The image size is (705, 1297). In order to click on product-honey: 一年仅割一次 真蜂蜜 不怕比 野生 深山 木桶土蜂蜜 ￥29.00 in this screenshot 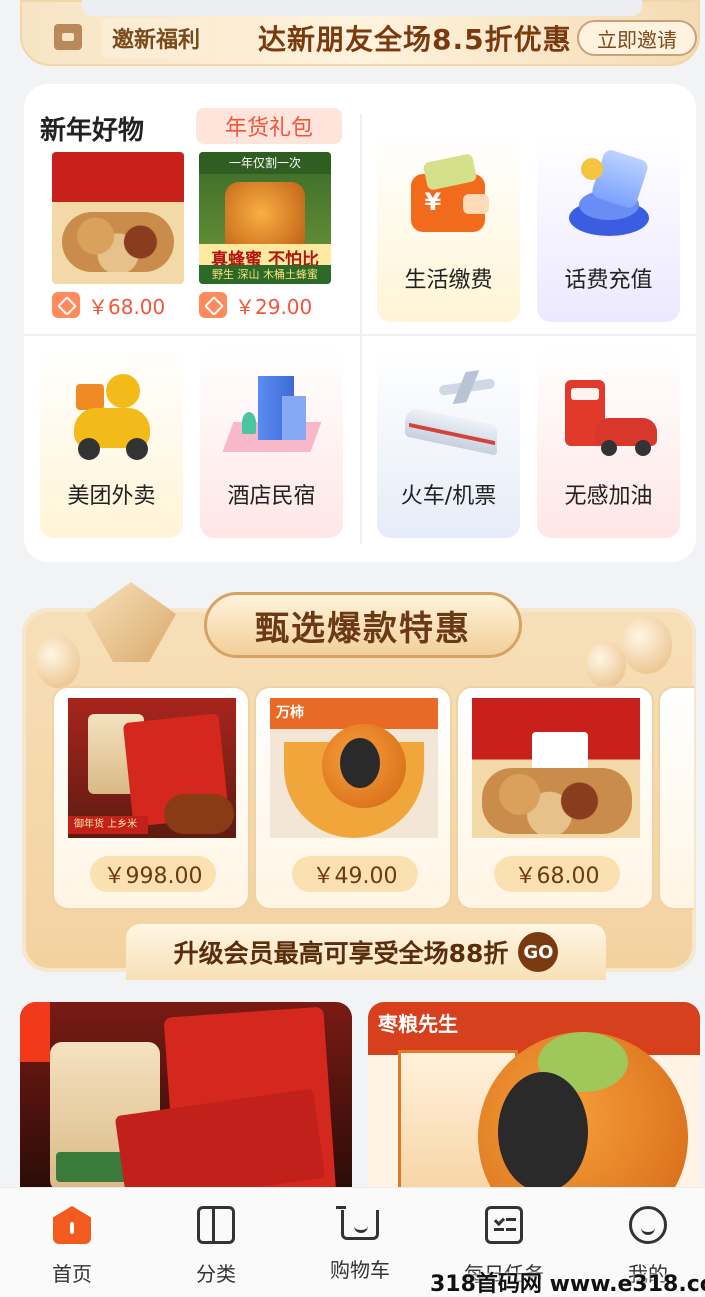, I will do `click(265, 236)`.